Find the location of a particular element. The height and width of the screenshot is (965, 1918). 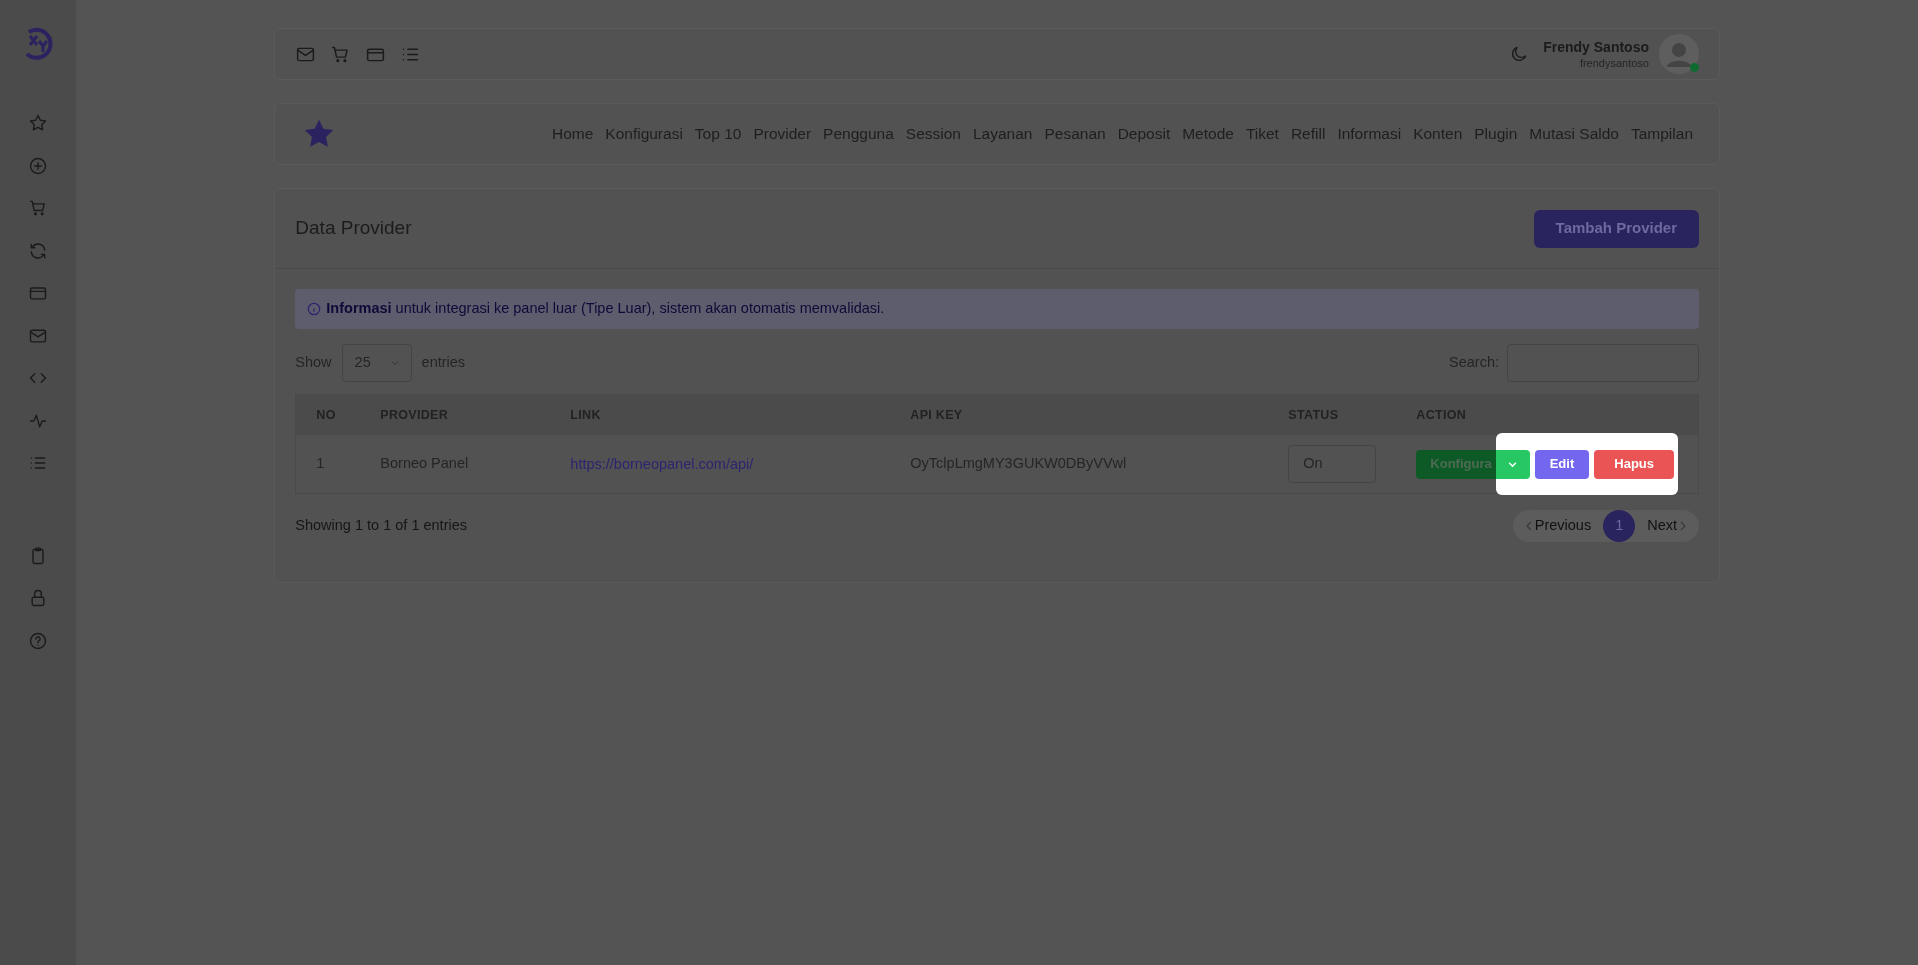

configure-button: Konfigura is located at coordinates (1456, 464).